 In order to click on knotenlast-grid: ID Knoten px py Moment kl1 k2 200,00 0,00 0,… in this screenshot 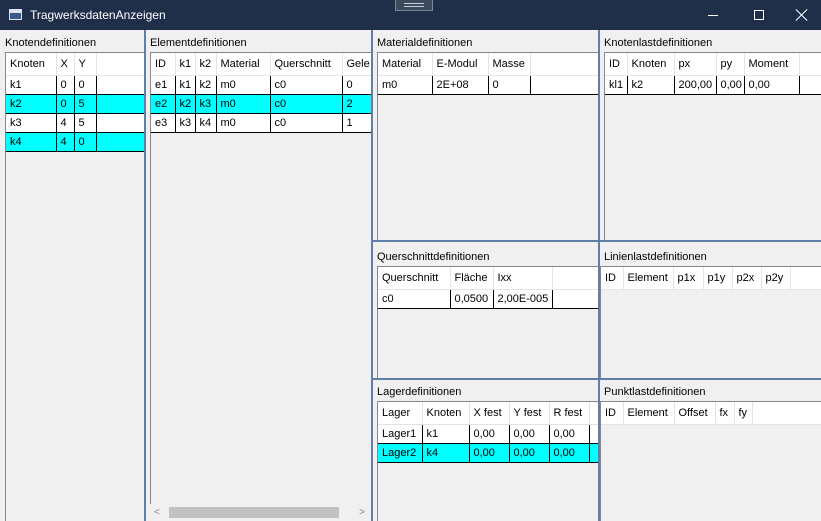, I will do `click(712, 146)`.